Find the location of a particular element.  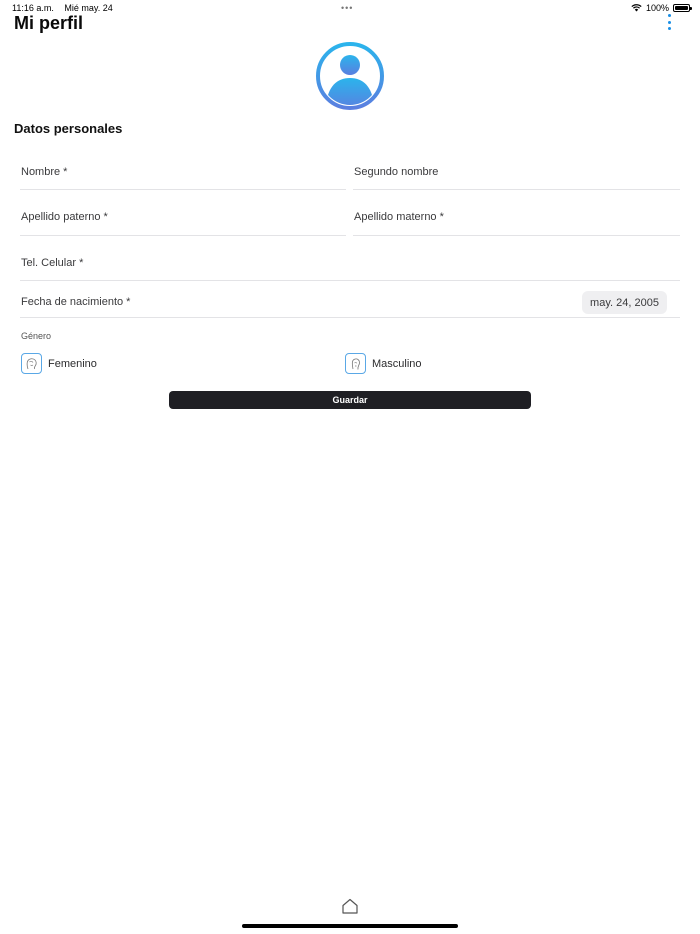

first-name-label: Nombre * is located at coordinates (44, 172).